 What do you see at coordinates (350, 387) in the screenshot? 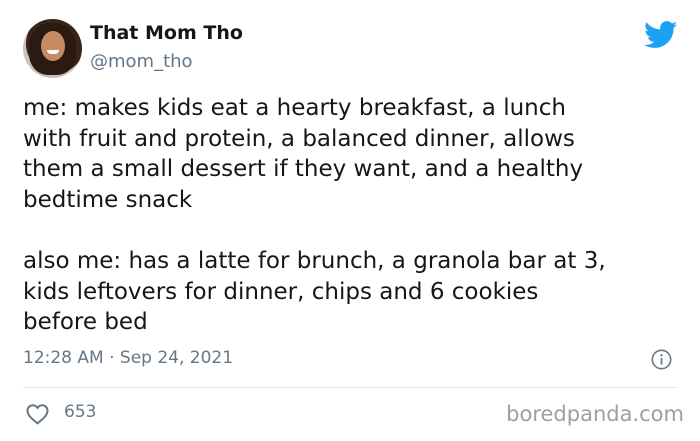
I see `divider` at bounding box center [350, 387].